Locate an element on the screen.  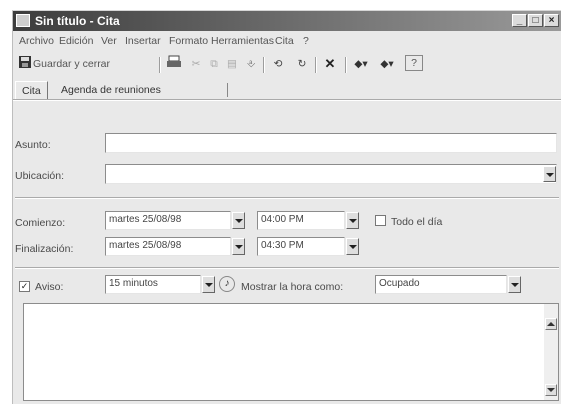
comienzo-time-dropdown is located at coordinates (352, 220).